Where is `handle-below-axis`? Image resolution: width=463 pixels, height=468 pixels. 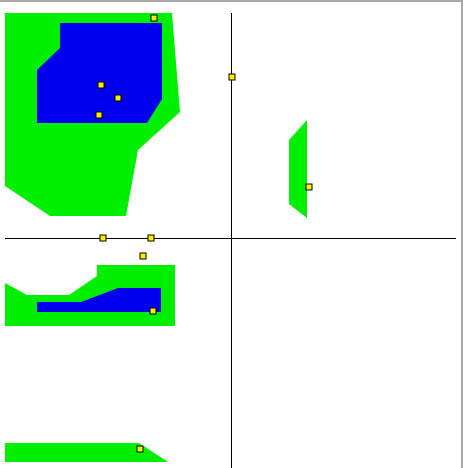 handle-below-axis is located at coordinates (143, 256).